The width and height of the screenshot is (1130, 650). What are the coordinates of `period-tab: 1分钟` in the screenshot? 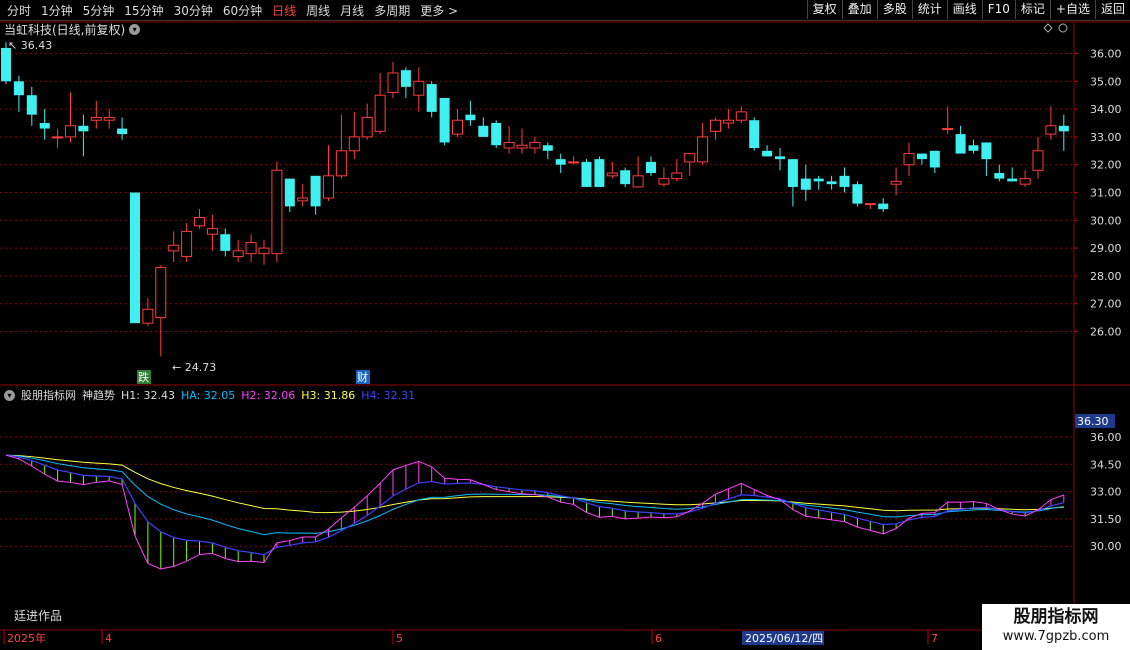 It's located at (57, 10).